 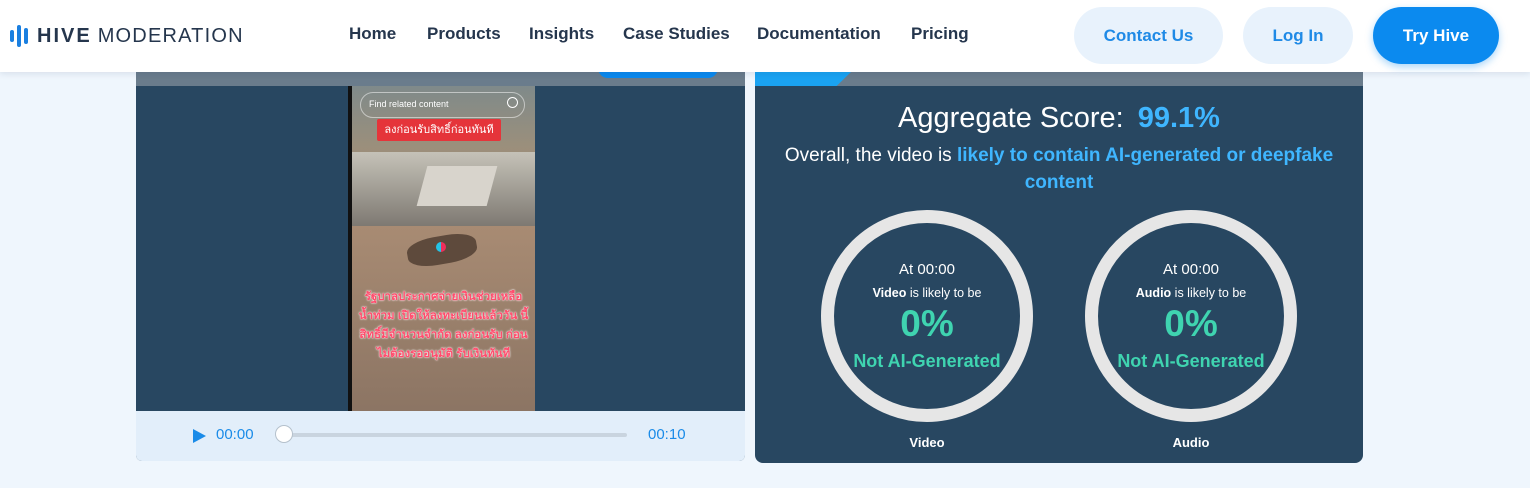 I want to click on video-overlay-search: Find related content, so click(x=442, y=105).